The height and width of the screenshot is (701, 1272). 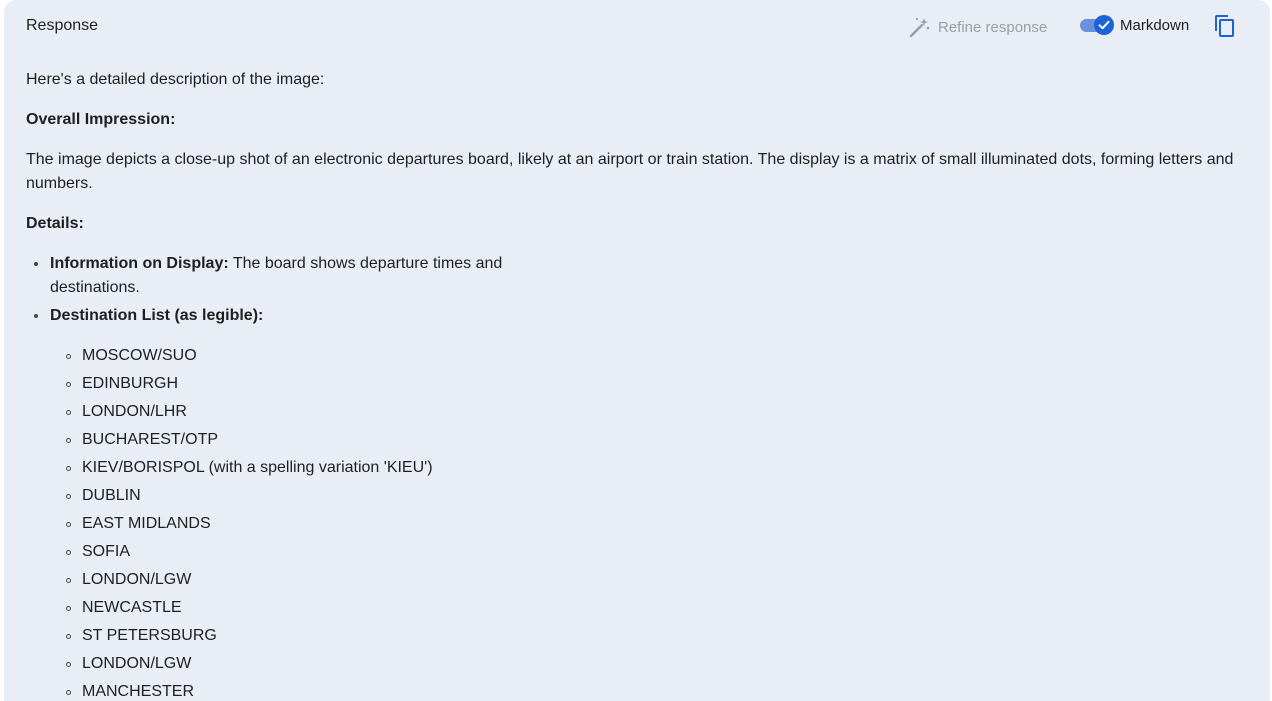 What do you see at coordinates (62, 25) in the screenshot?
I see `response-title: Response` at bounding box center [62, 25].